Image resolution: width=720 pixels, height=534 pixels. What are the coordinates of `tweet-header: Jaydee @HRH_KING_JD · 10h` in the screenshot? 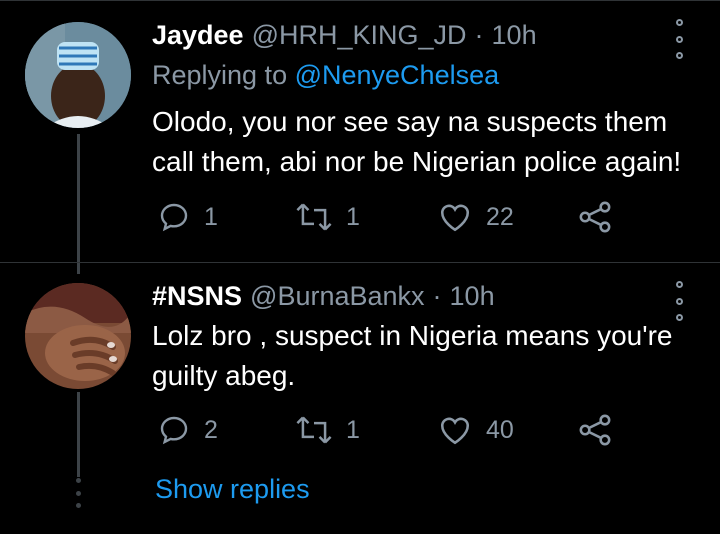 It's located at (344, 35).